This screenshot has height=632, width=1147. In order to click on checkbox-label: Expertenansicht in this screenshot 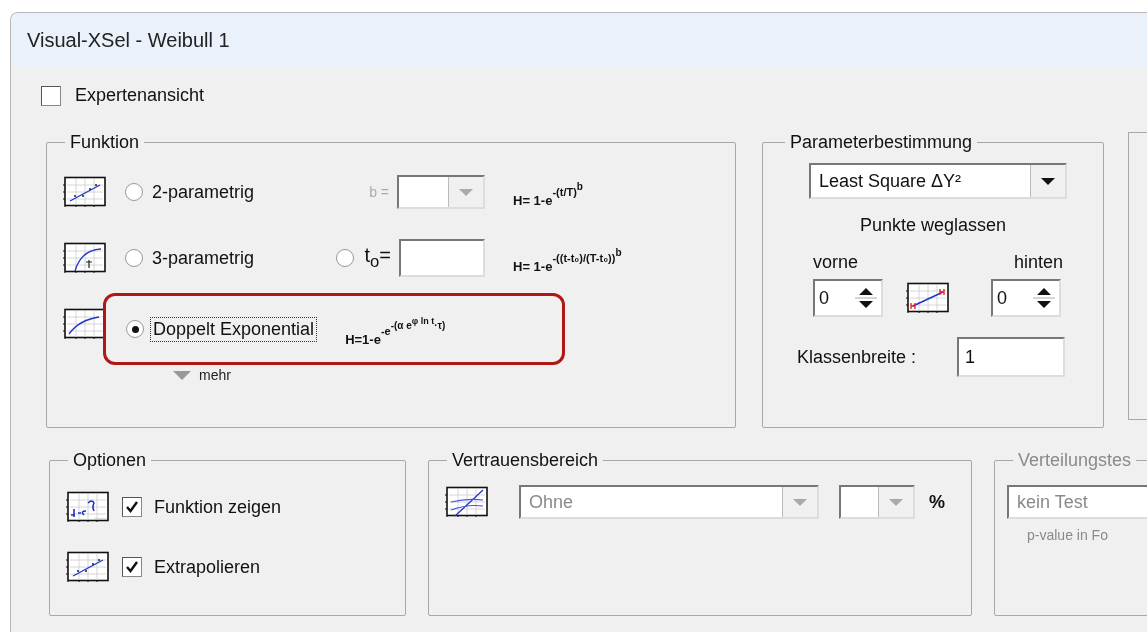, I will do `click(140, 95)`.